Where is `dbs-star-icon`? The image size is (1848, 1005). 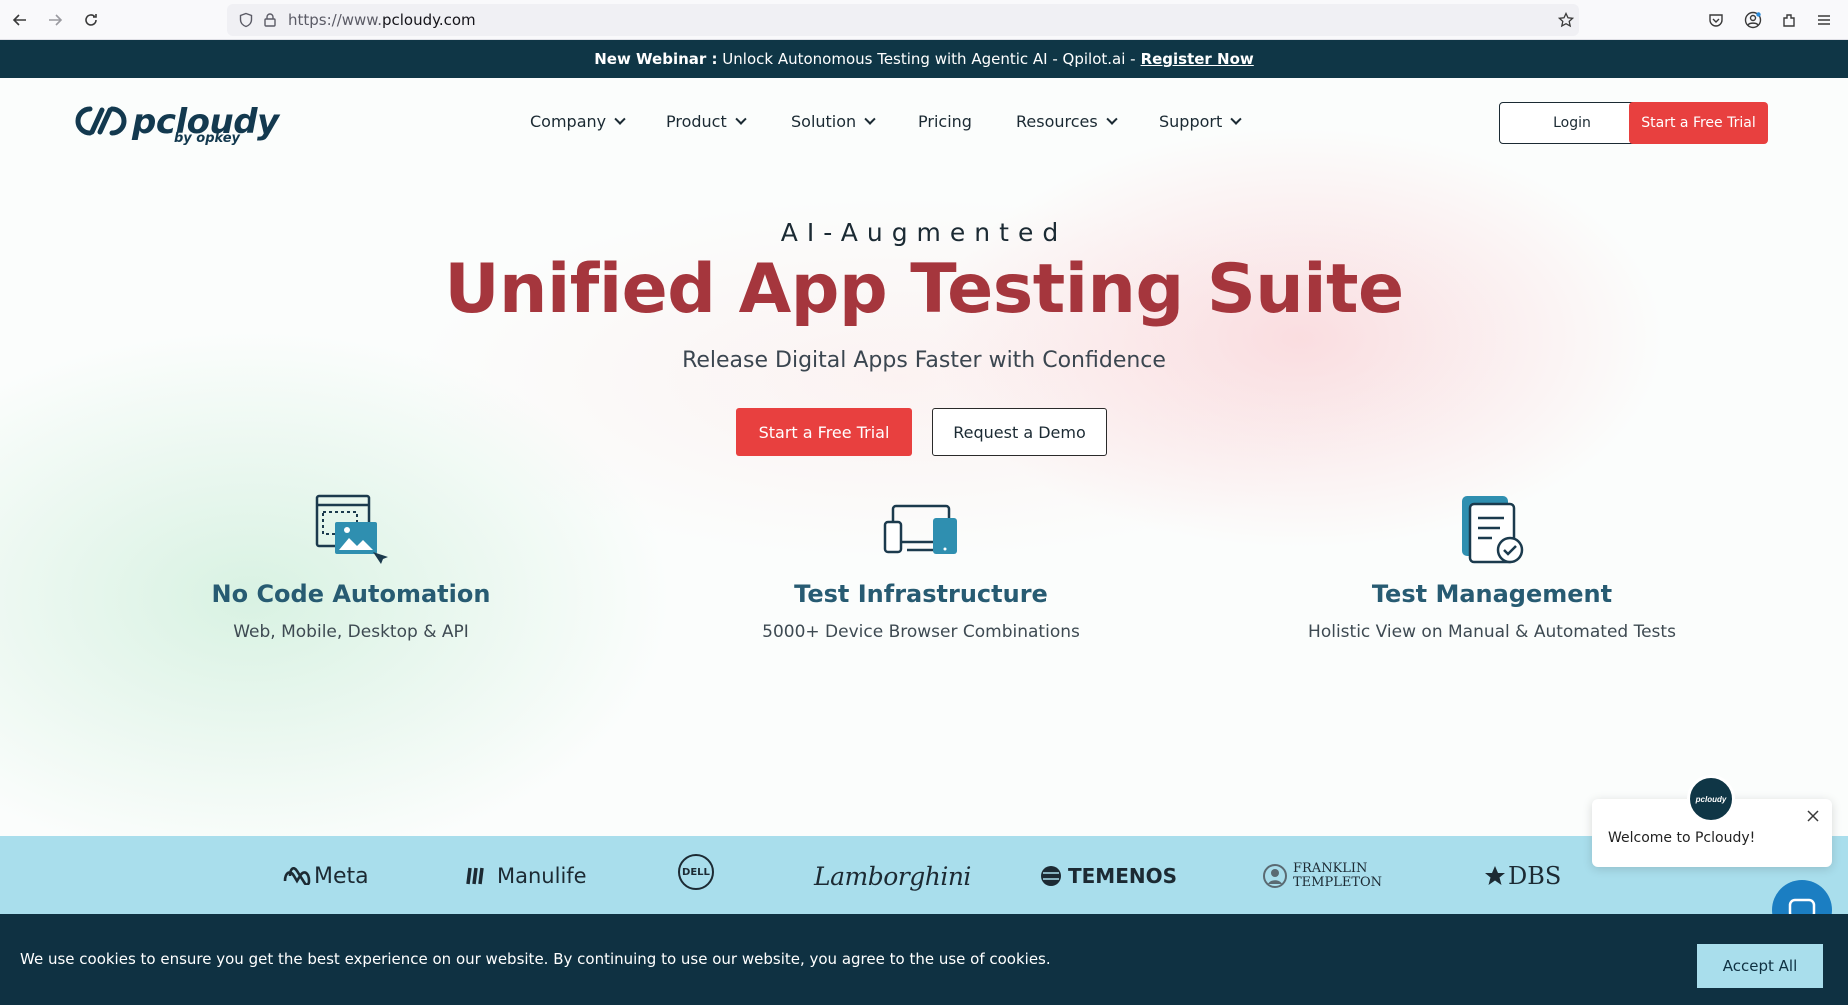
dbs-star-icon is located at coordinates (1495, 875).